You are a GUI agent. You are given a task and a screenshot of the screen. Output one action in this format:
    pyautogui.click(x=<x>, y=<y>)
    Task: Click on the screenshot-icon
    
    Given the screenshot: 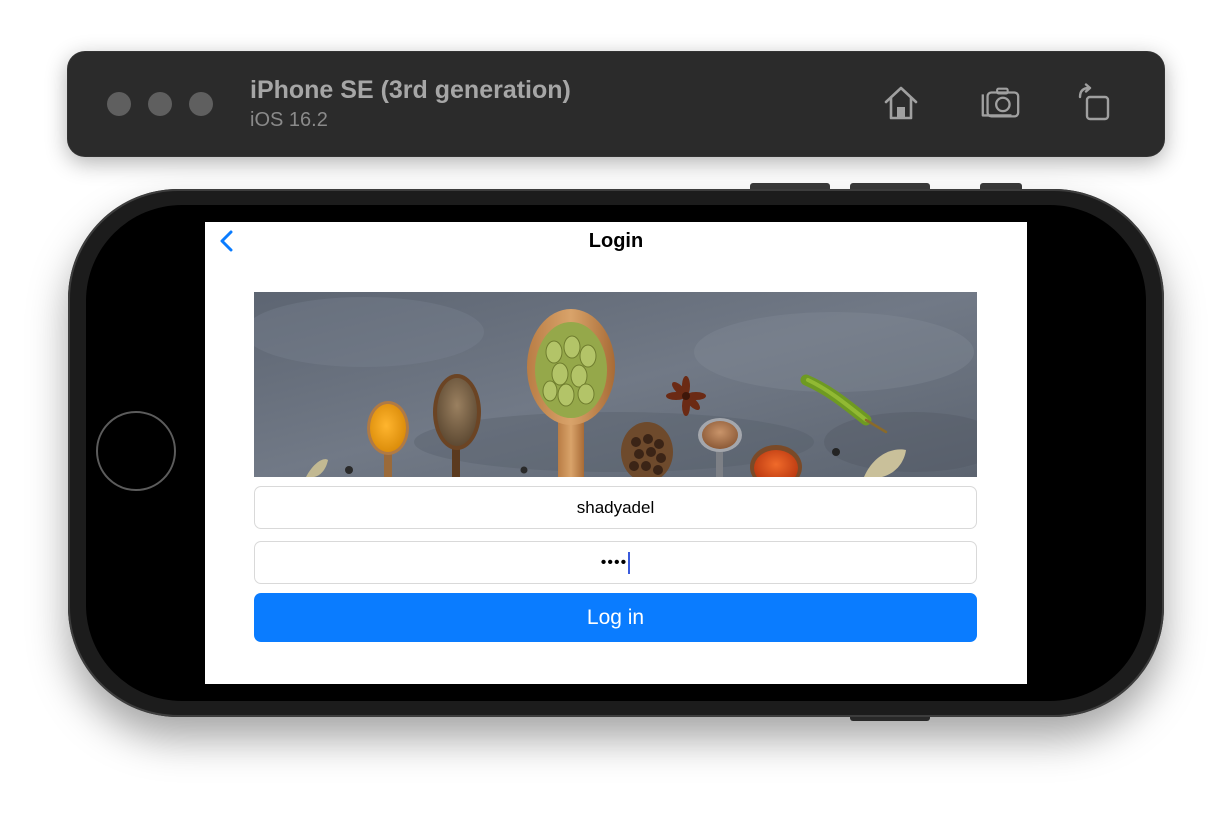 What is the action you would take?
    pyautogui.click(x=1000, y=102)
    